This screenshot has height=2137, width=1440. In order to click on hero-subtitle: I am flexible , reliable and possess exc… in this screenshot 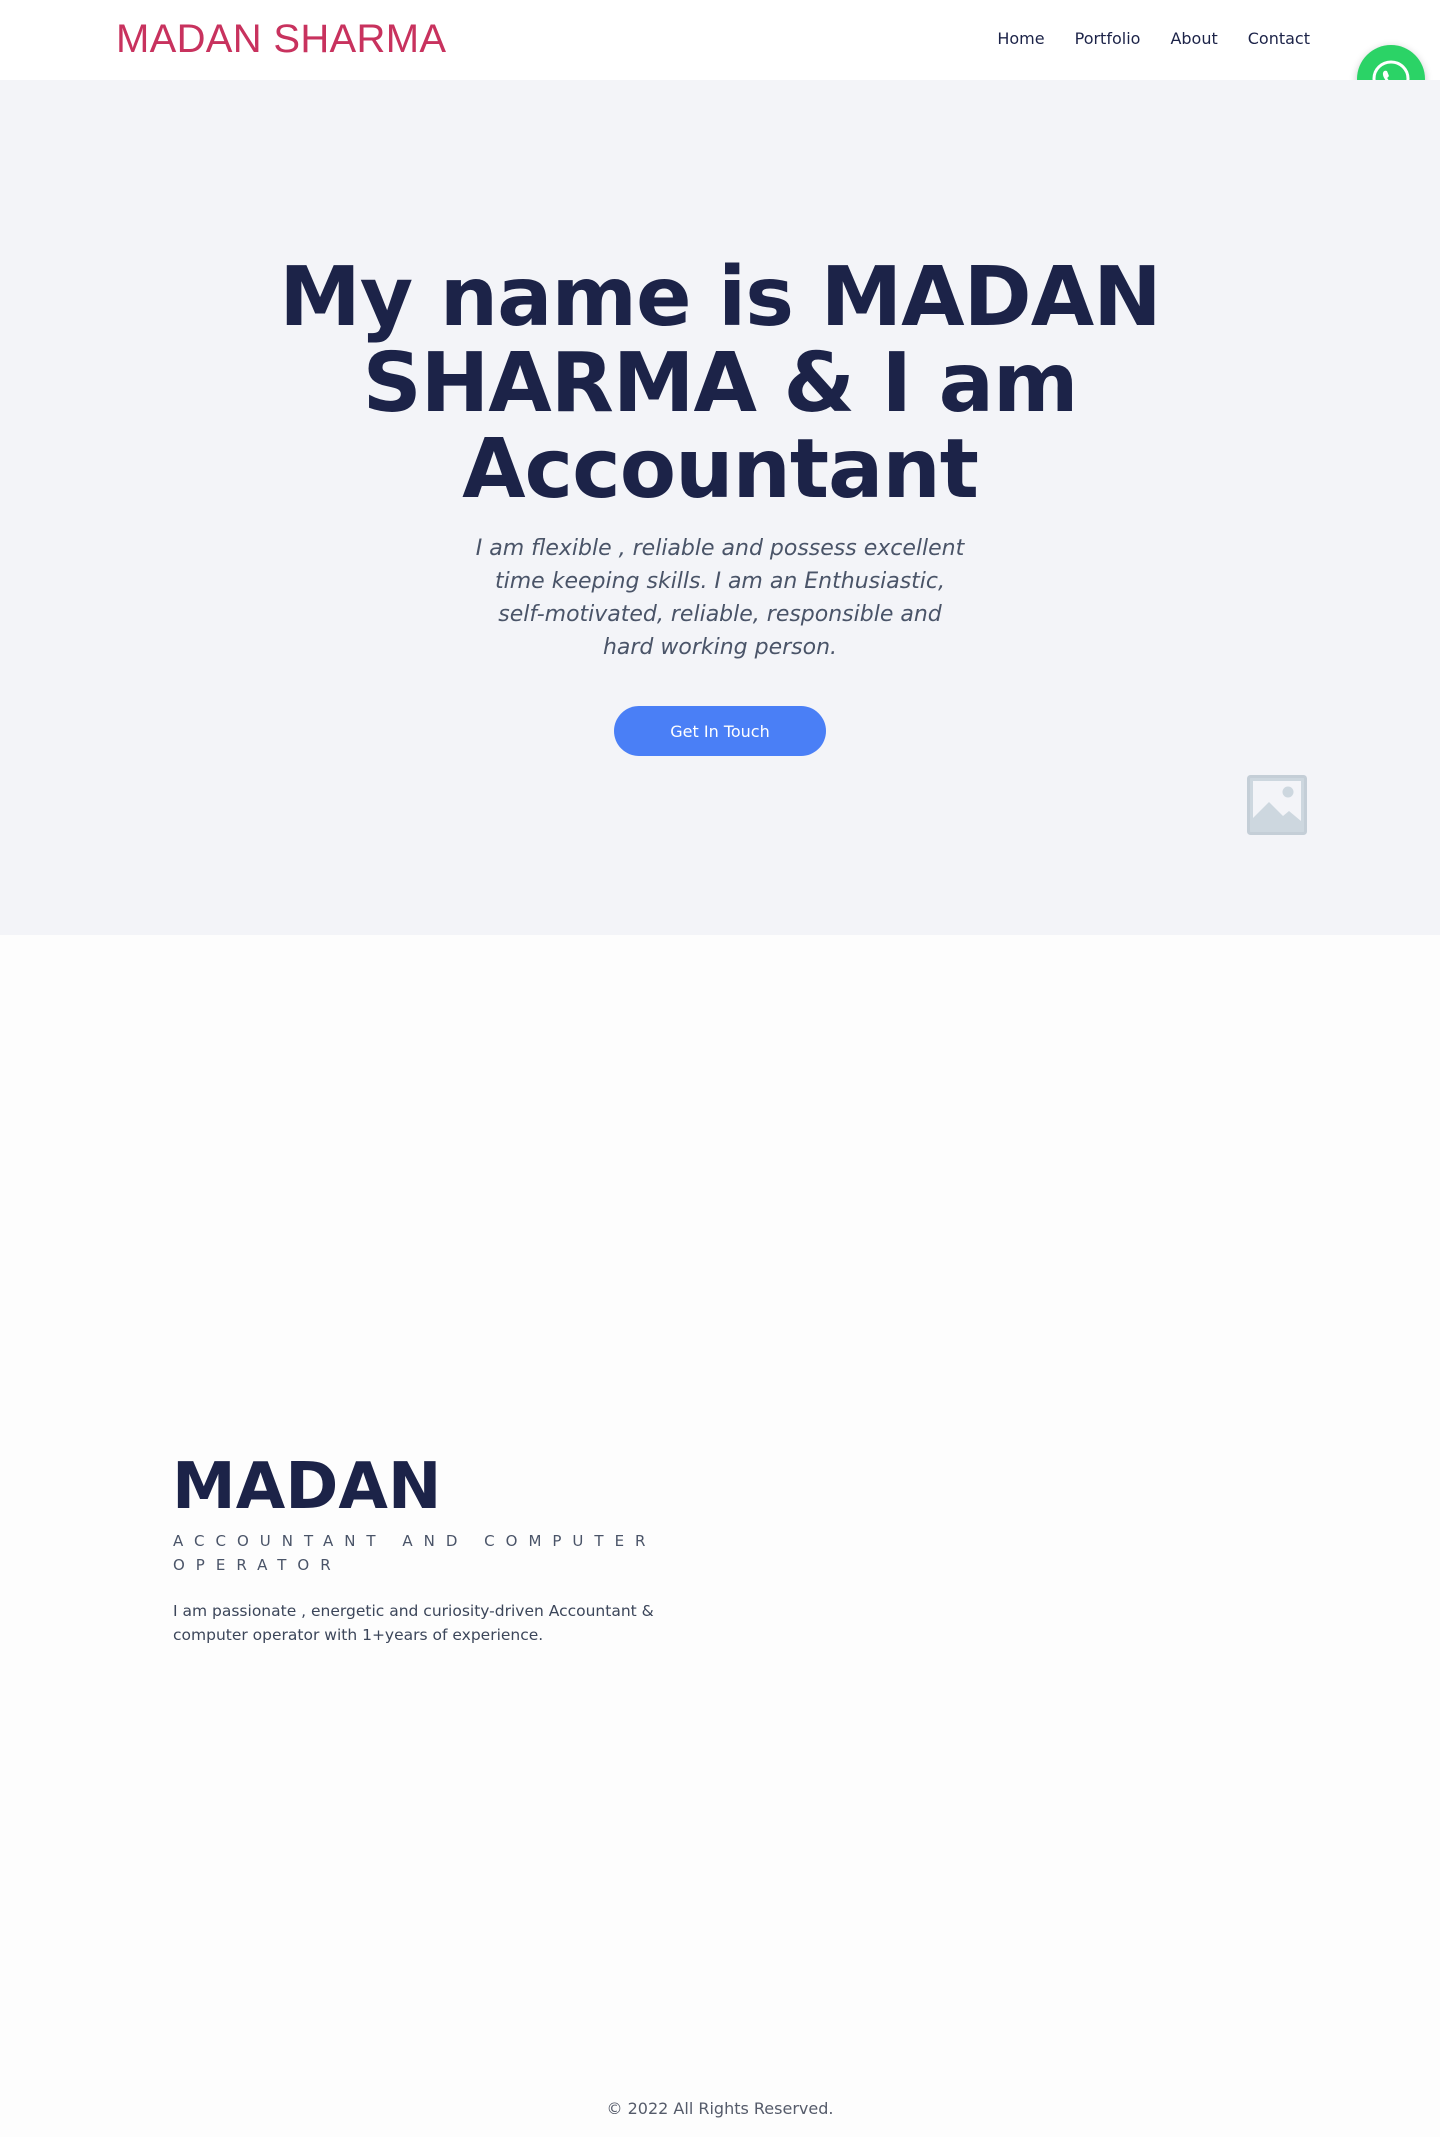, I will do `click(720, 598)`.